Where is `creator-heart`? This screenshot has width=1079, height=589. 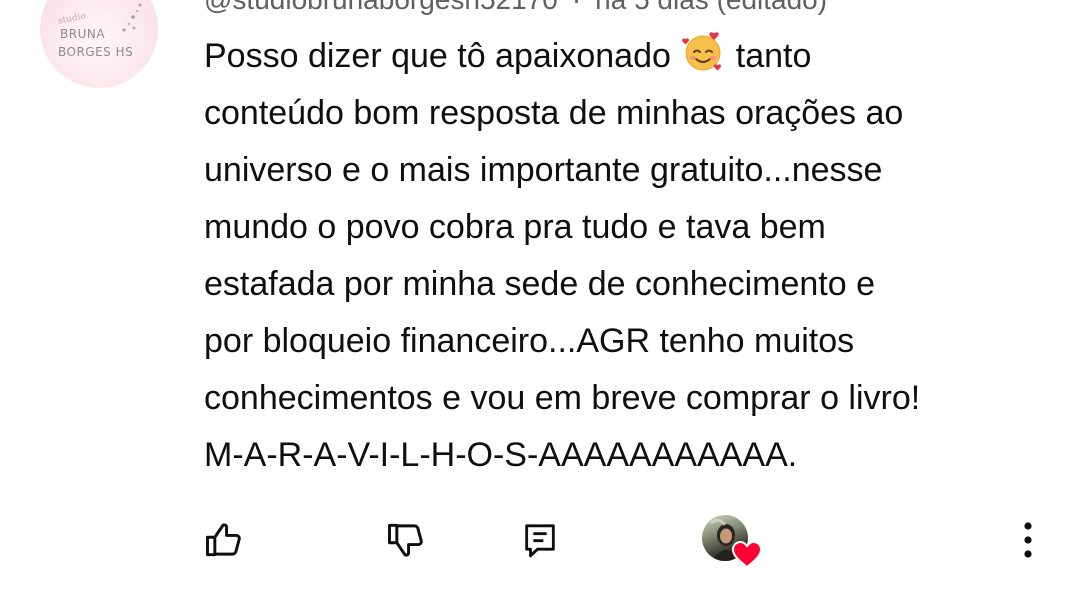
creator-heart is located at coordinates (733, 544).